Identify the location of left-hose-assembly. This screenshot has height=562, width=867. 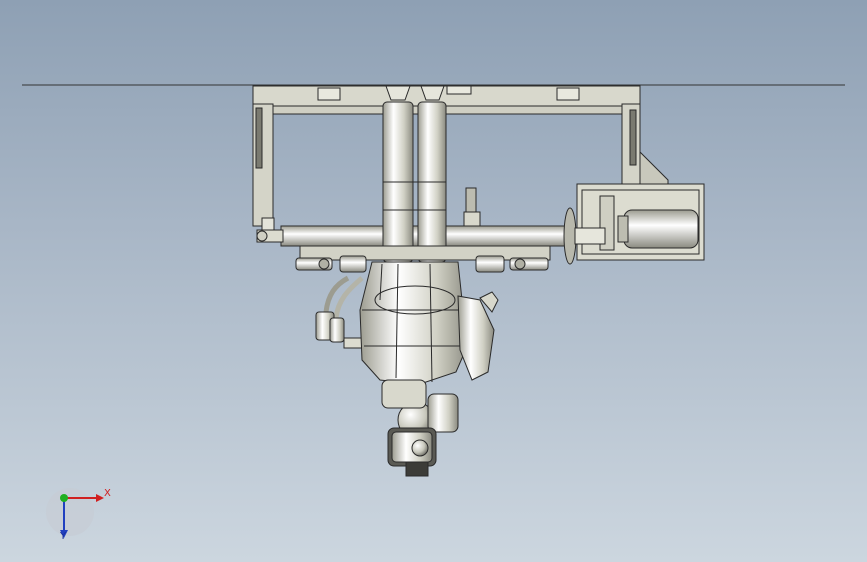
(339, 312).